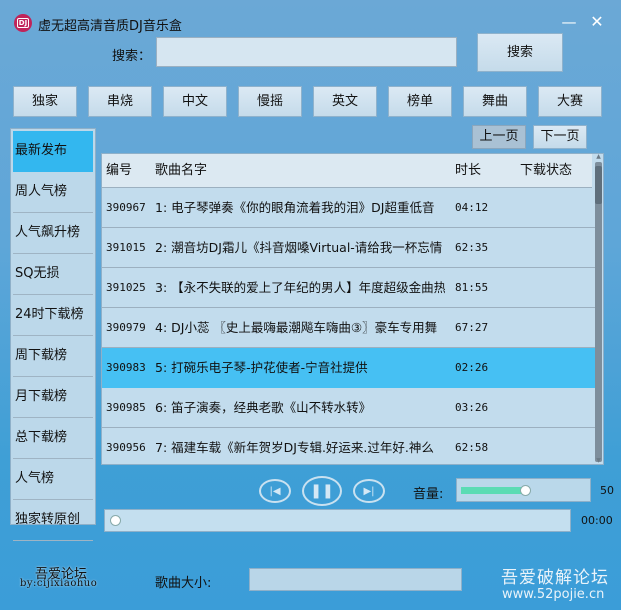 The width and height of the screenshot is (621, 610). What do you see at coordinates (126, 407) in the screenshot?
I see `song-id: 390985` at bounding box center [126, 407].